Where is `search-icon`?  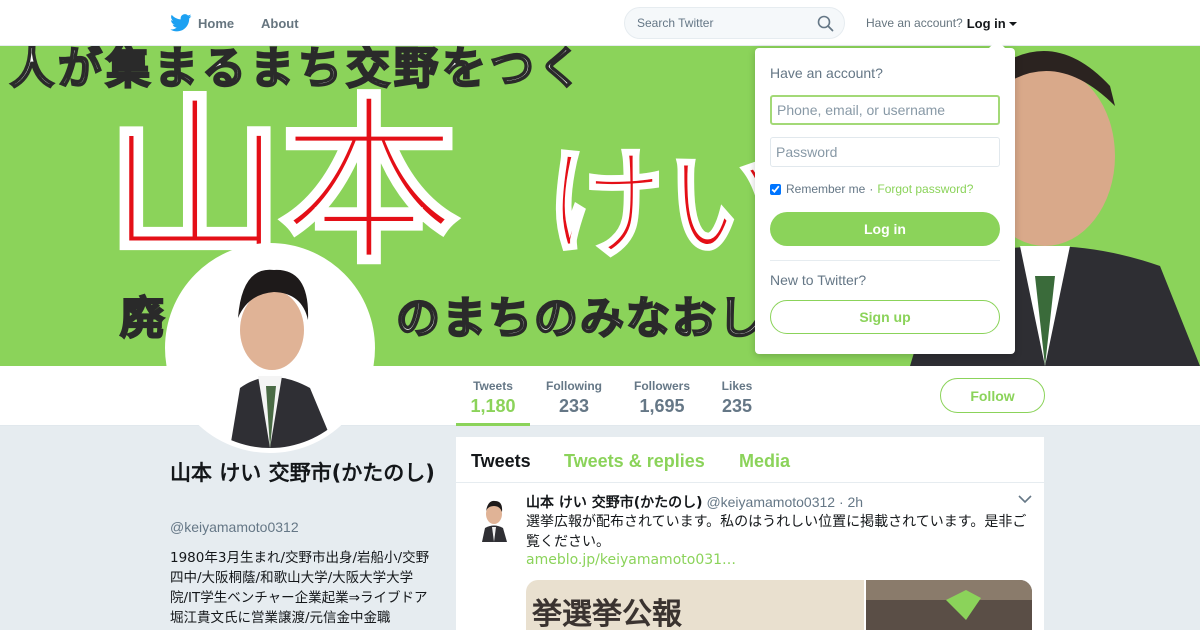
search-icon is located at coordinates (825, 23).